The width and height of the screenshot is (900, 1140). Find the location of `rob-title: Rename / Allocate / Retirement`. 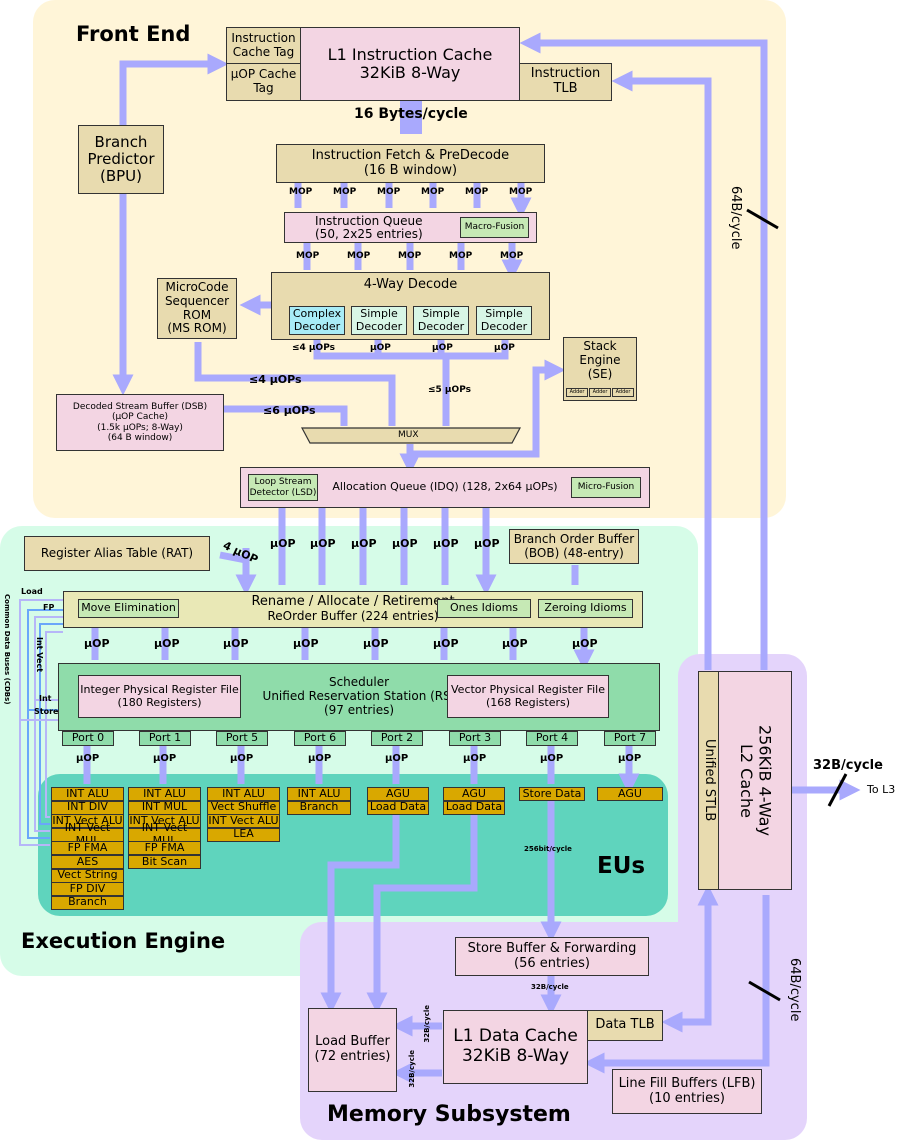

rob-title: Rename / Allocate / Retirement is located at coordinates (353, 602).